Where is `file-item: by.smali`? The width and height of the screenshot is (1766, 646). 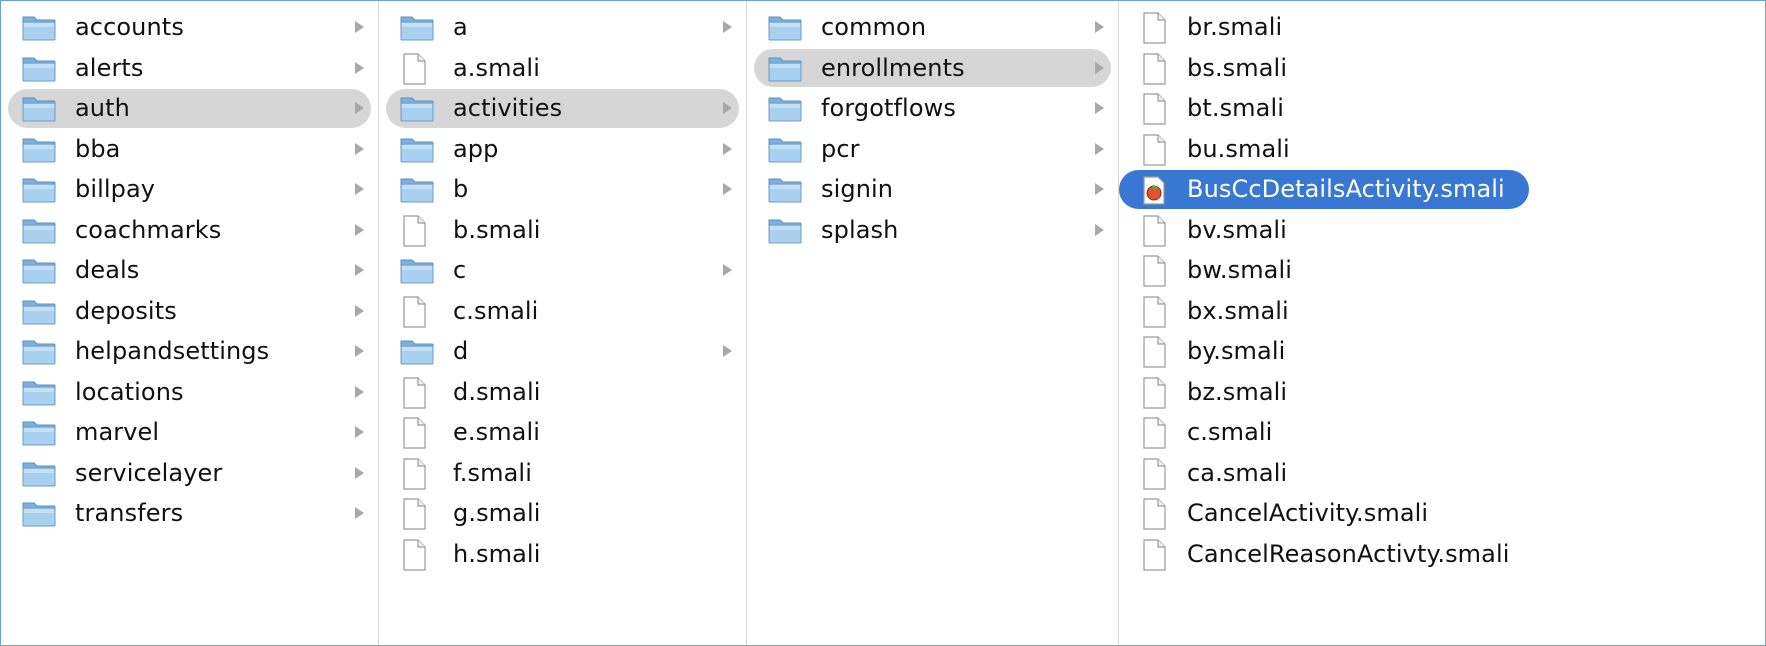 file-item: by.smali is located at coordinates (1442, 351).